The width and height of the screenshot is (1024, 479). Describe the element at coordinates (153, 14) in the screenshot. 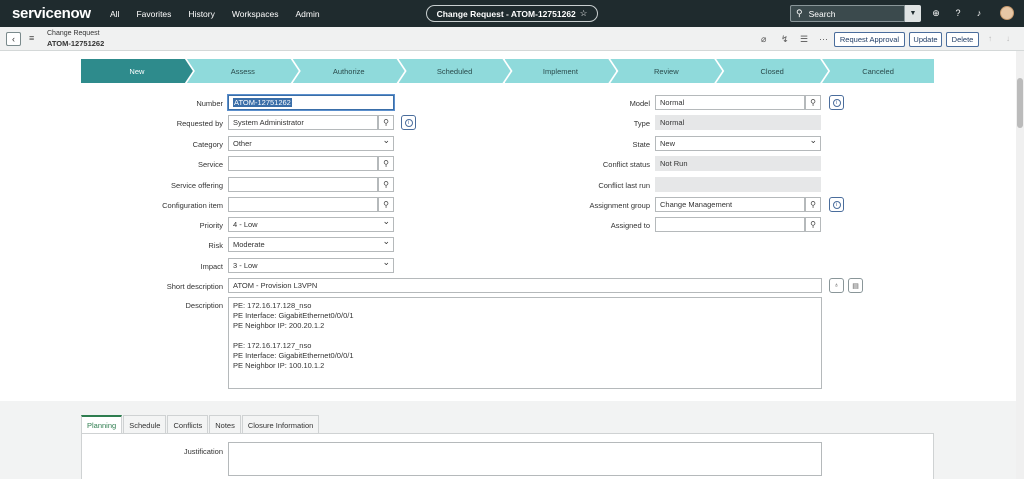

I see `nav-link-favorites: Favorites` at that location.